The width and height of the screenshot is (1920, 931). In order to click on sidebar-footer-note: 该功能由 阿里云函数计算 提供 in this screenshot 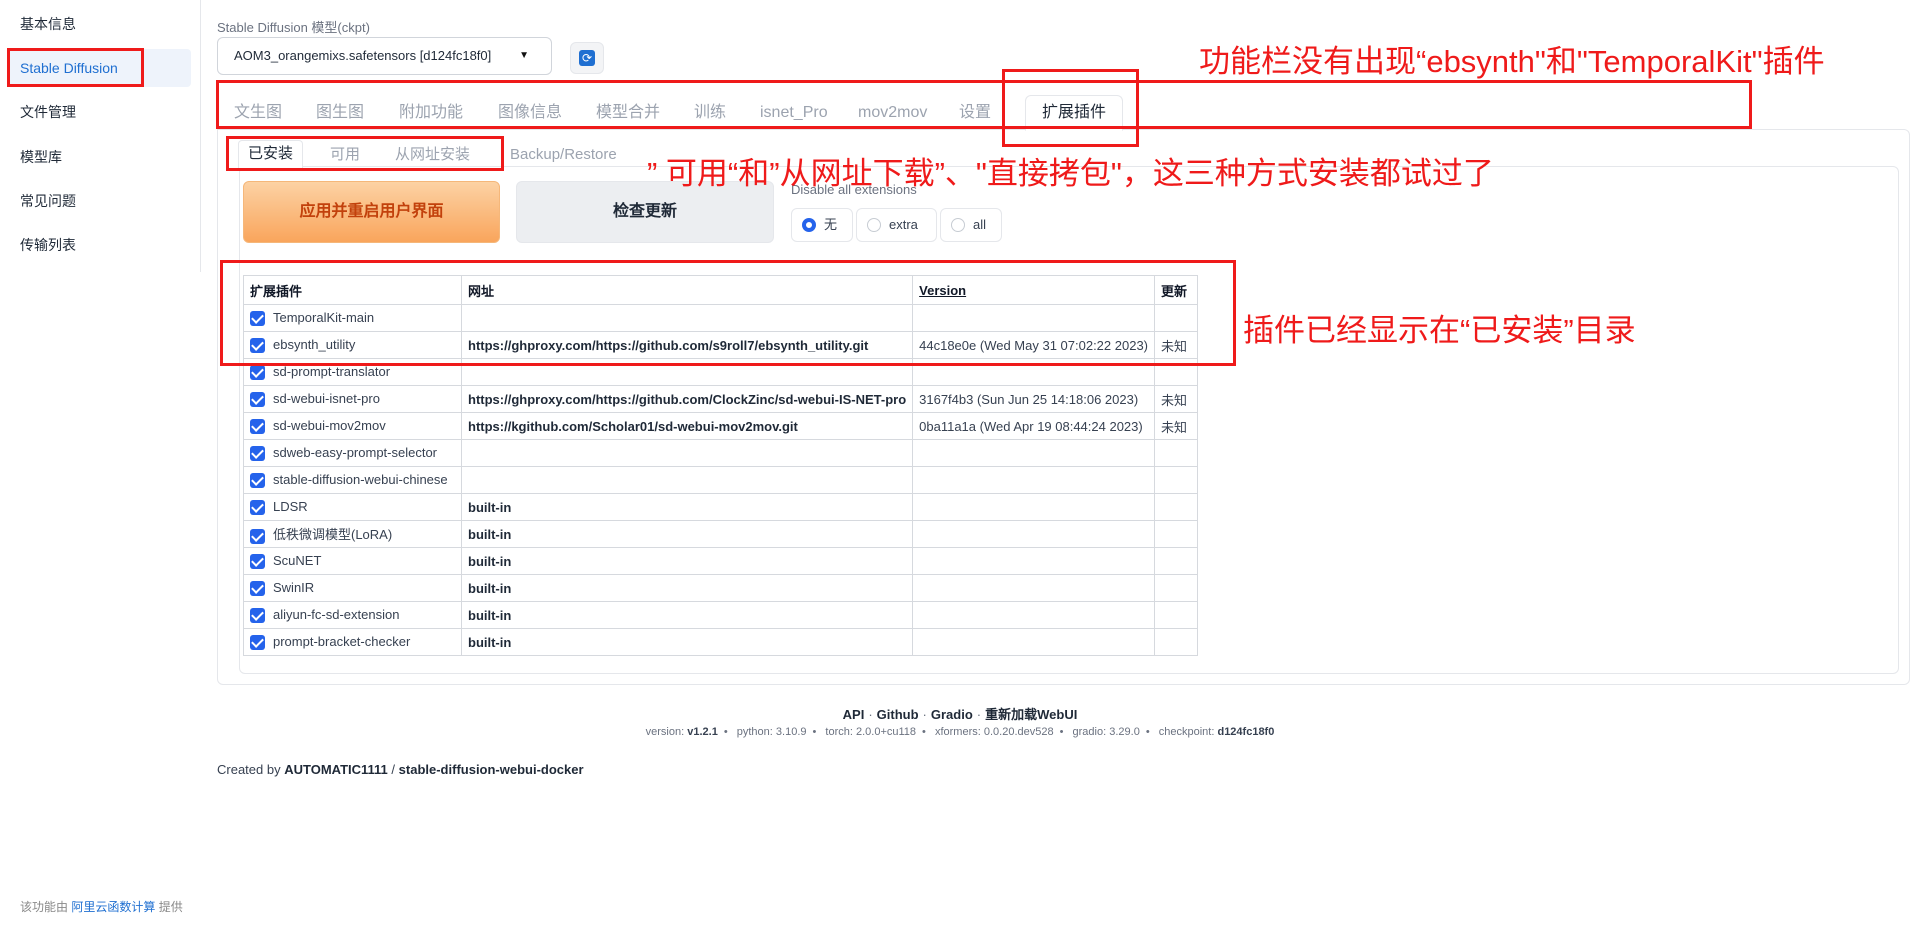, I will do `click(101, 906)`.